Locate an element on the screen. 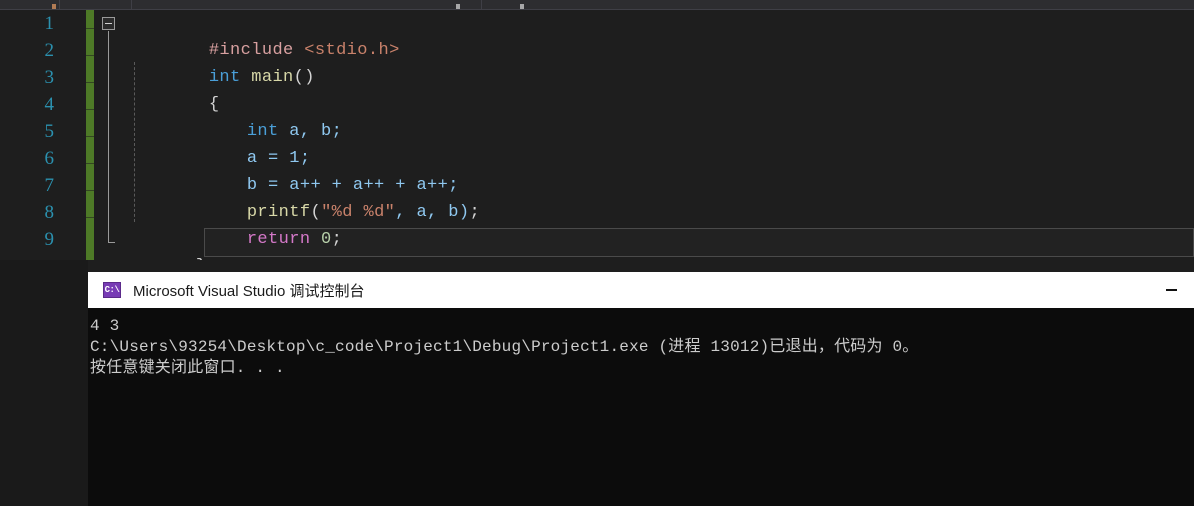  visual-studio-toolbar-strip is located at coordinates (597, 5).